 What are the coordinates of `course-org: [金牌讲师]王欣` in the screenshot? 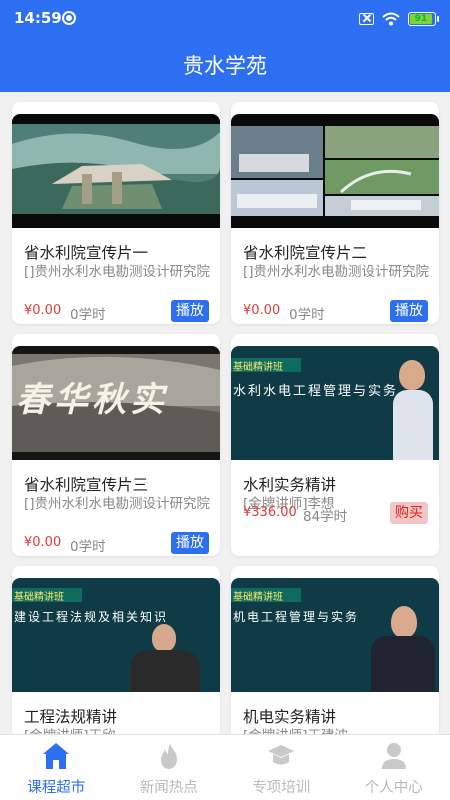 It's located at (119, 730).